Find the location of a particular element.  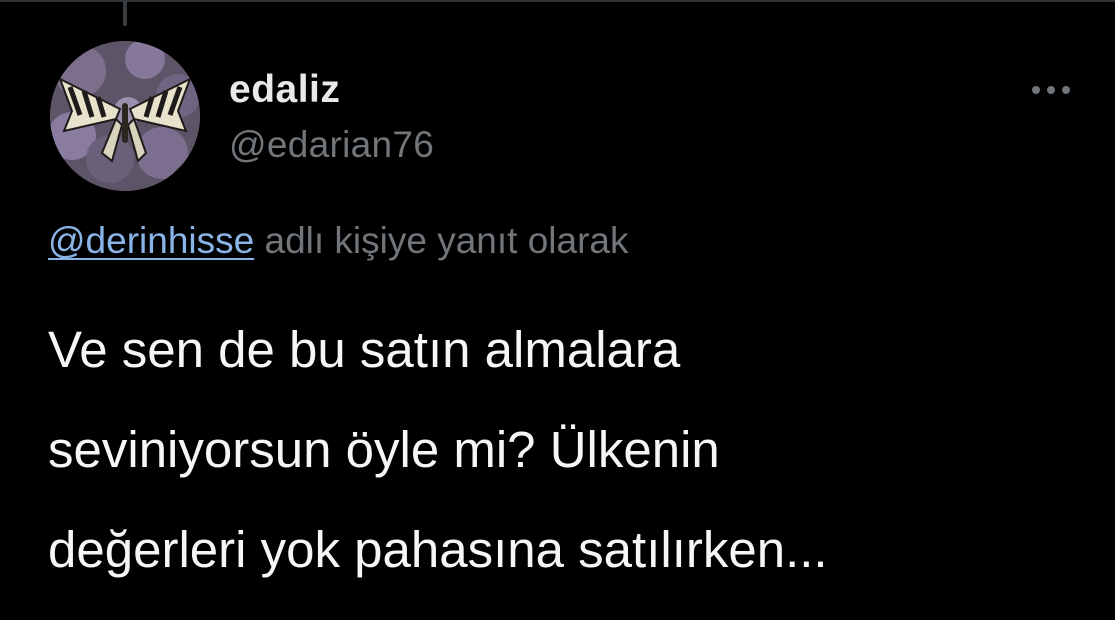

reply-context-text: adlı kişiye yanıt olarak is located at coordinates (441, 240).